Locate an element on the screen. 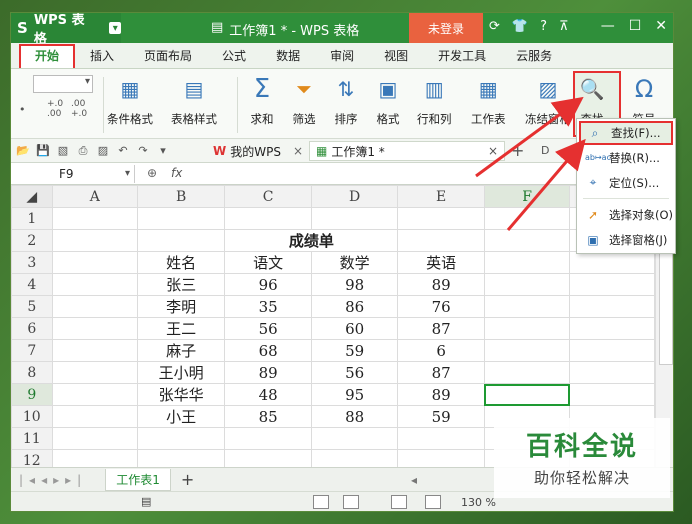 The height and width of the screenshot is (524, 692). tab-home: 开始 is located at coordinates (47, 55).